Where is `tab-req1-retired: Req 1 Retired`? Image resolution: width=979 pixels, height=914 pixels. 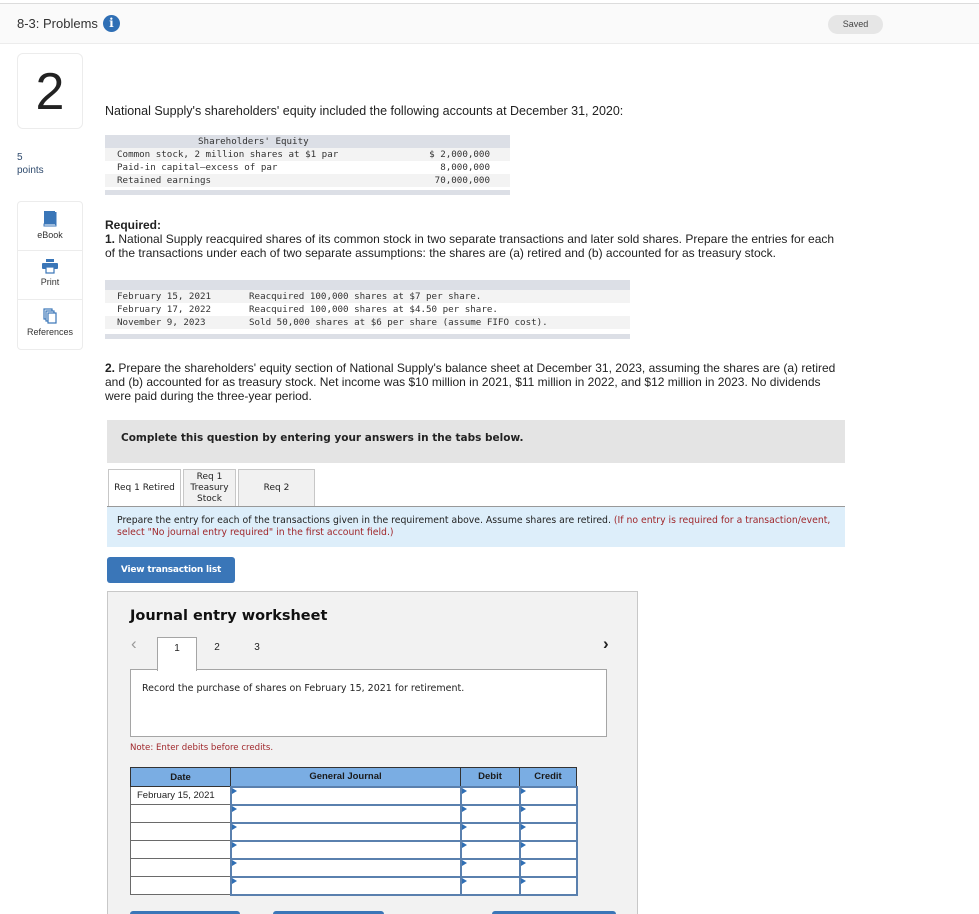 tab-req1-retired: Req 1 Retired is located at coordinates (144, 488).